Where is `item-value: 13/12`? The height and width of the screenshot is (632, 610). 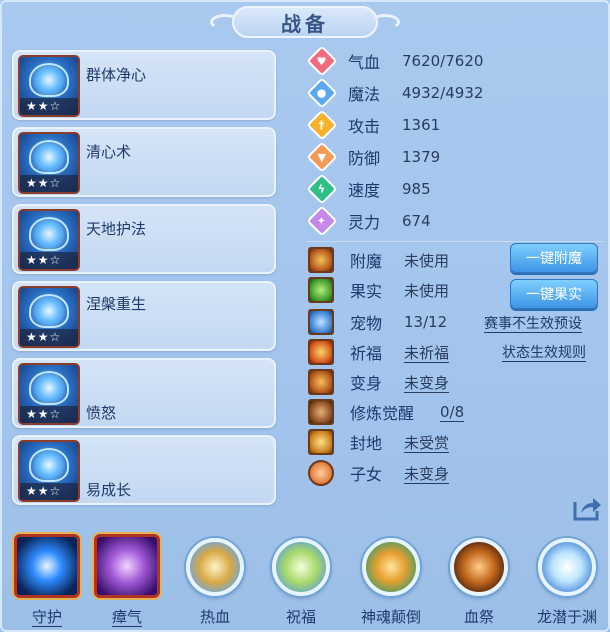 item-value: 13/12 is located at coordinates (426, 322).